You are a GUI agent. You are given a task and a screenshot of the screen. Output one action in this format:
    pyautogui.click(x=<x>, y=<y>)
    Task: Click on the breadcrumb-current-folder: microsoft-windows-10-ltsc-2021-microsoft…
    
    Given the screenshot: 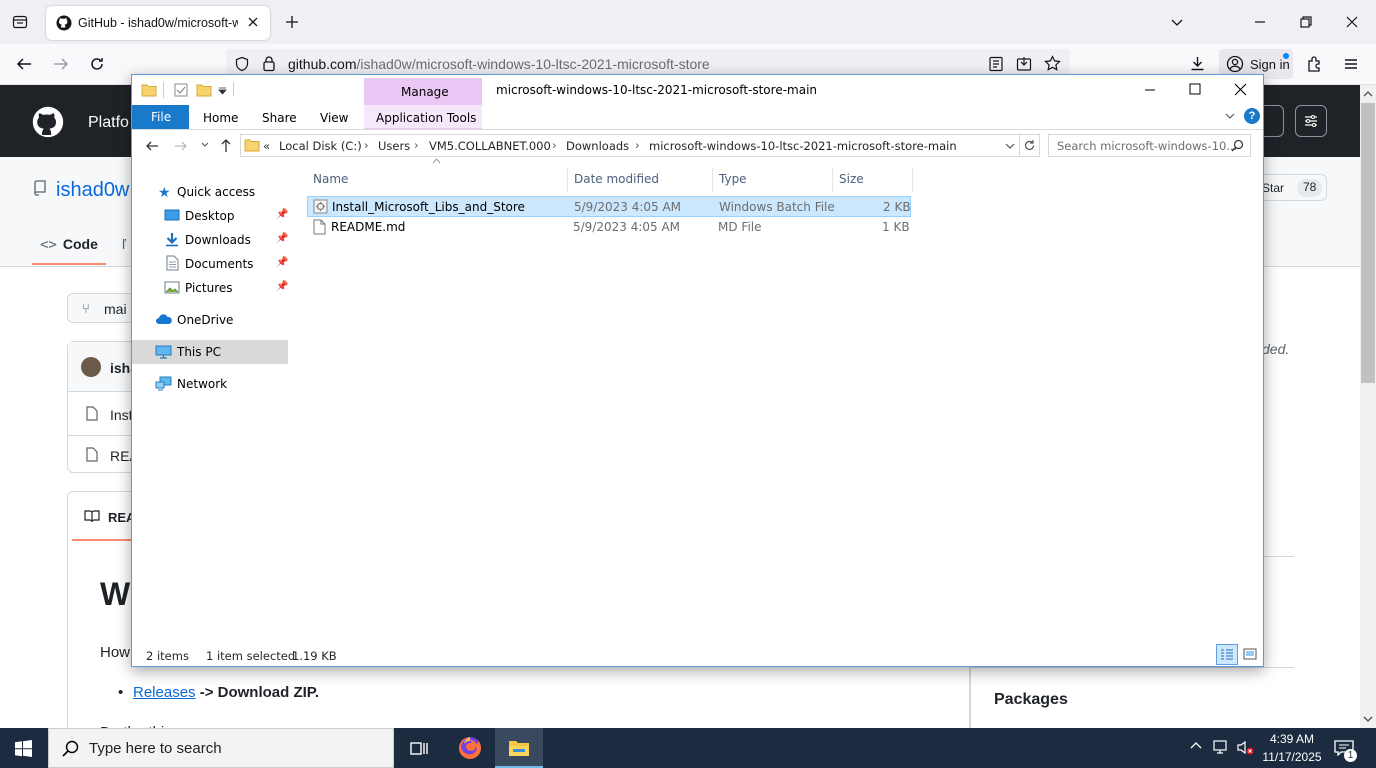 What is the action you would take?
    pyautogui.click(x=803, y=146)
    